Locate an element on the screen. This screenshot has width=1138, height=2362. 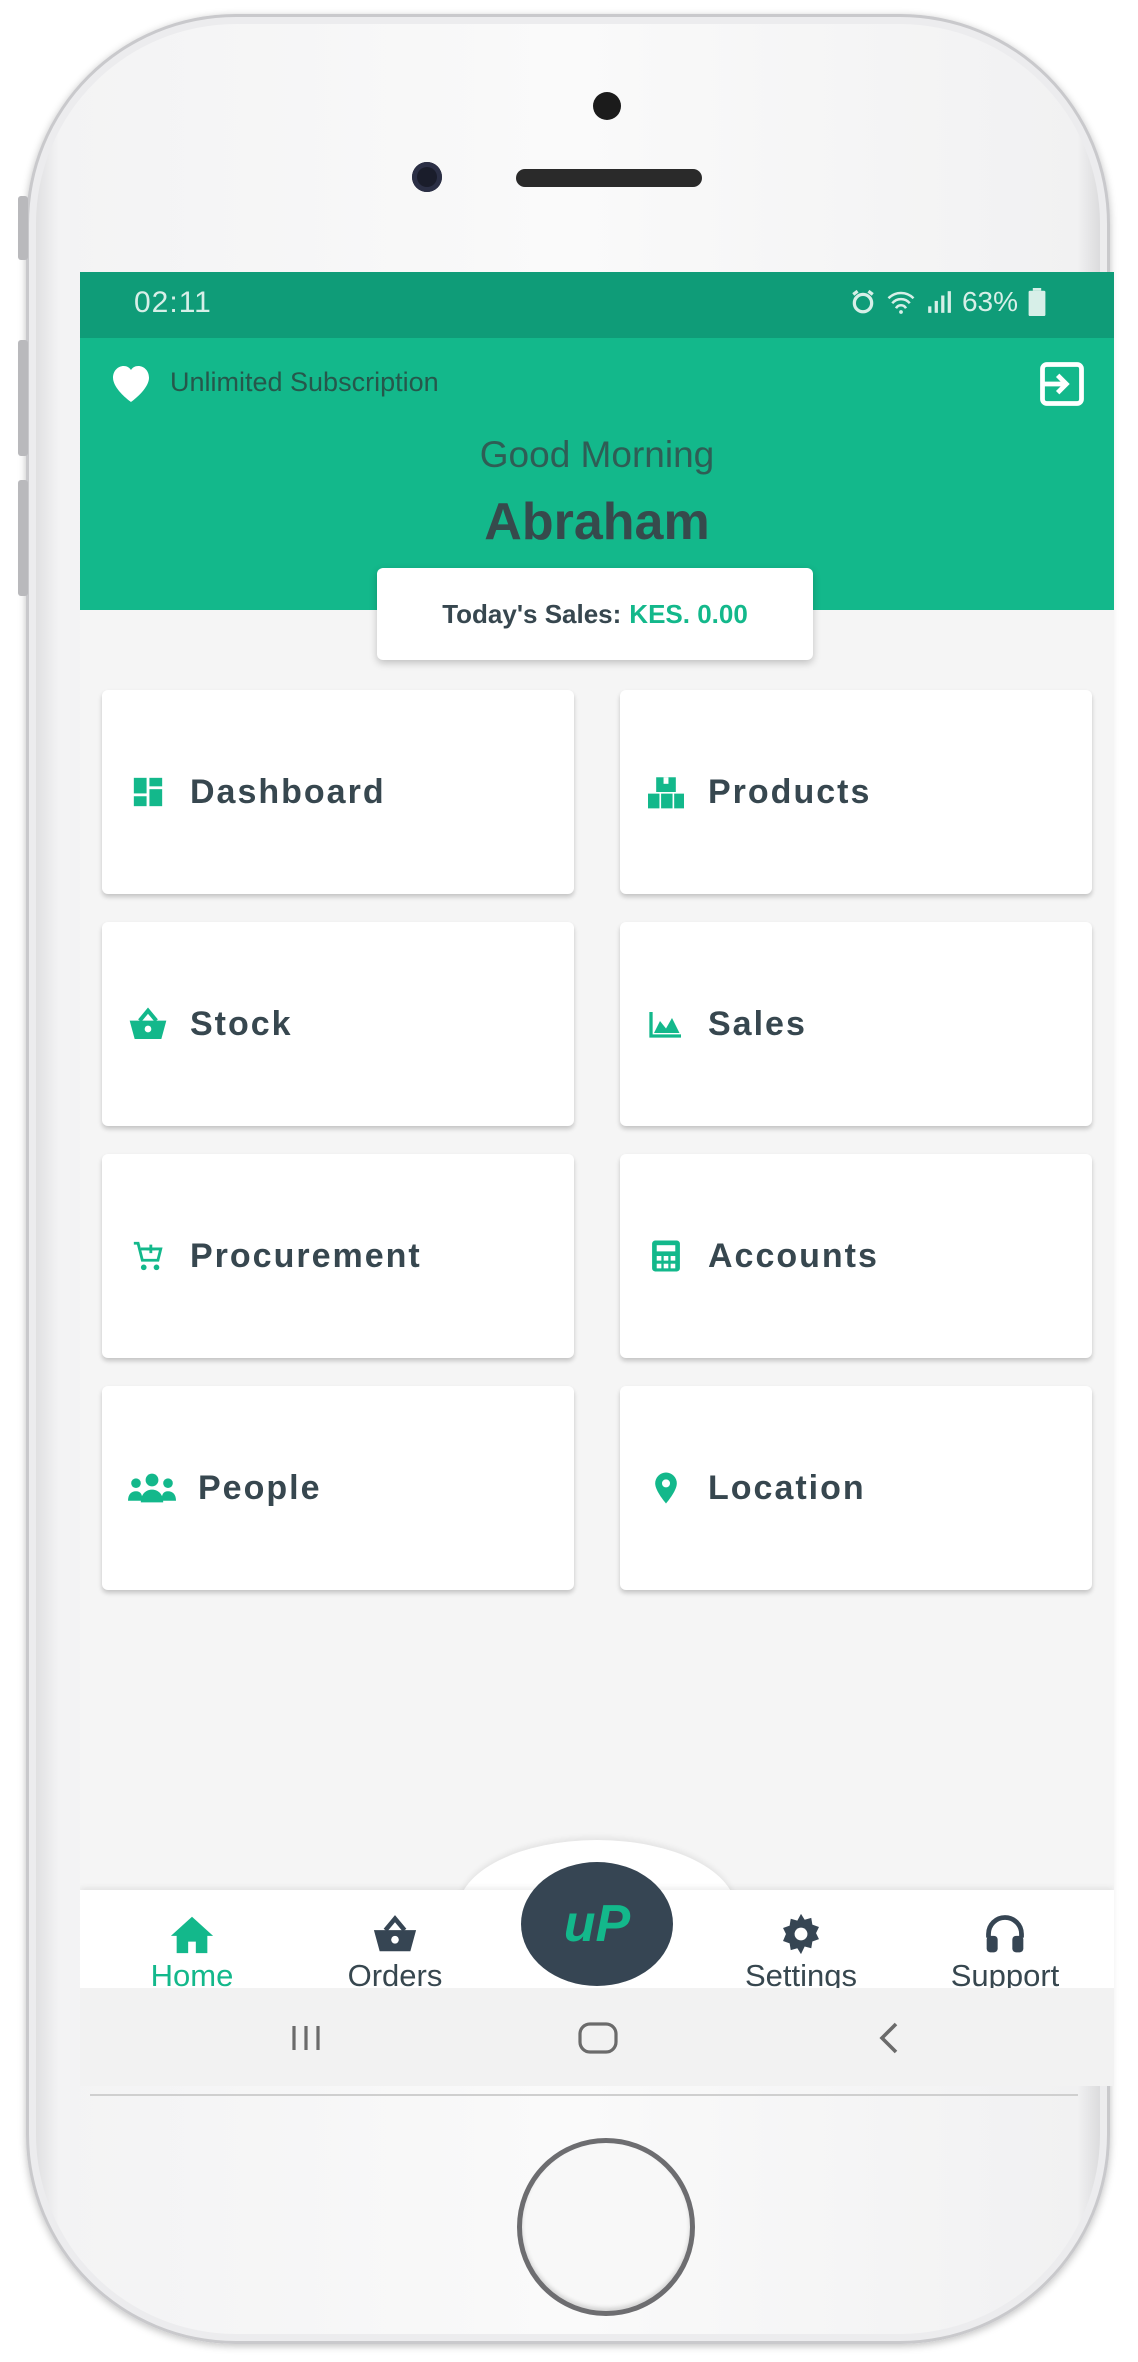
alarm-icon is located at coordinates (863, 301).